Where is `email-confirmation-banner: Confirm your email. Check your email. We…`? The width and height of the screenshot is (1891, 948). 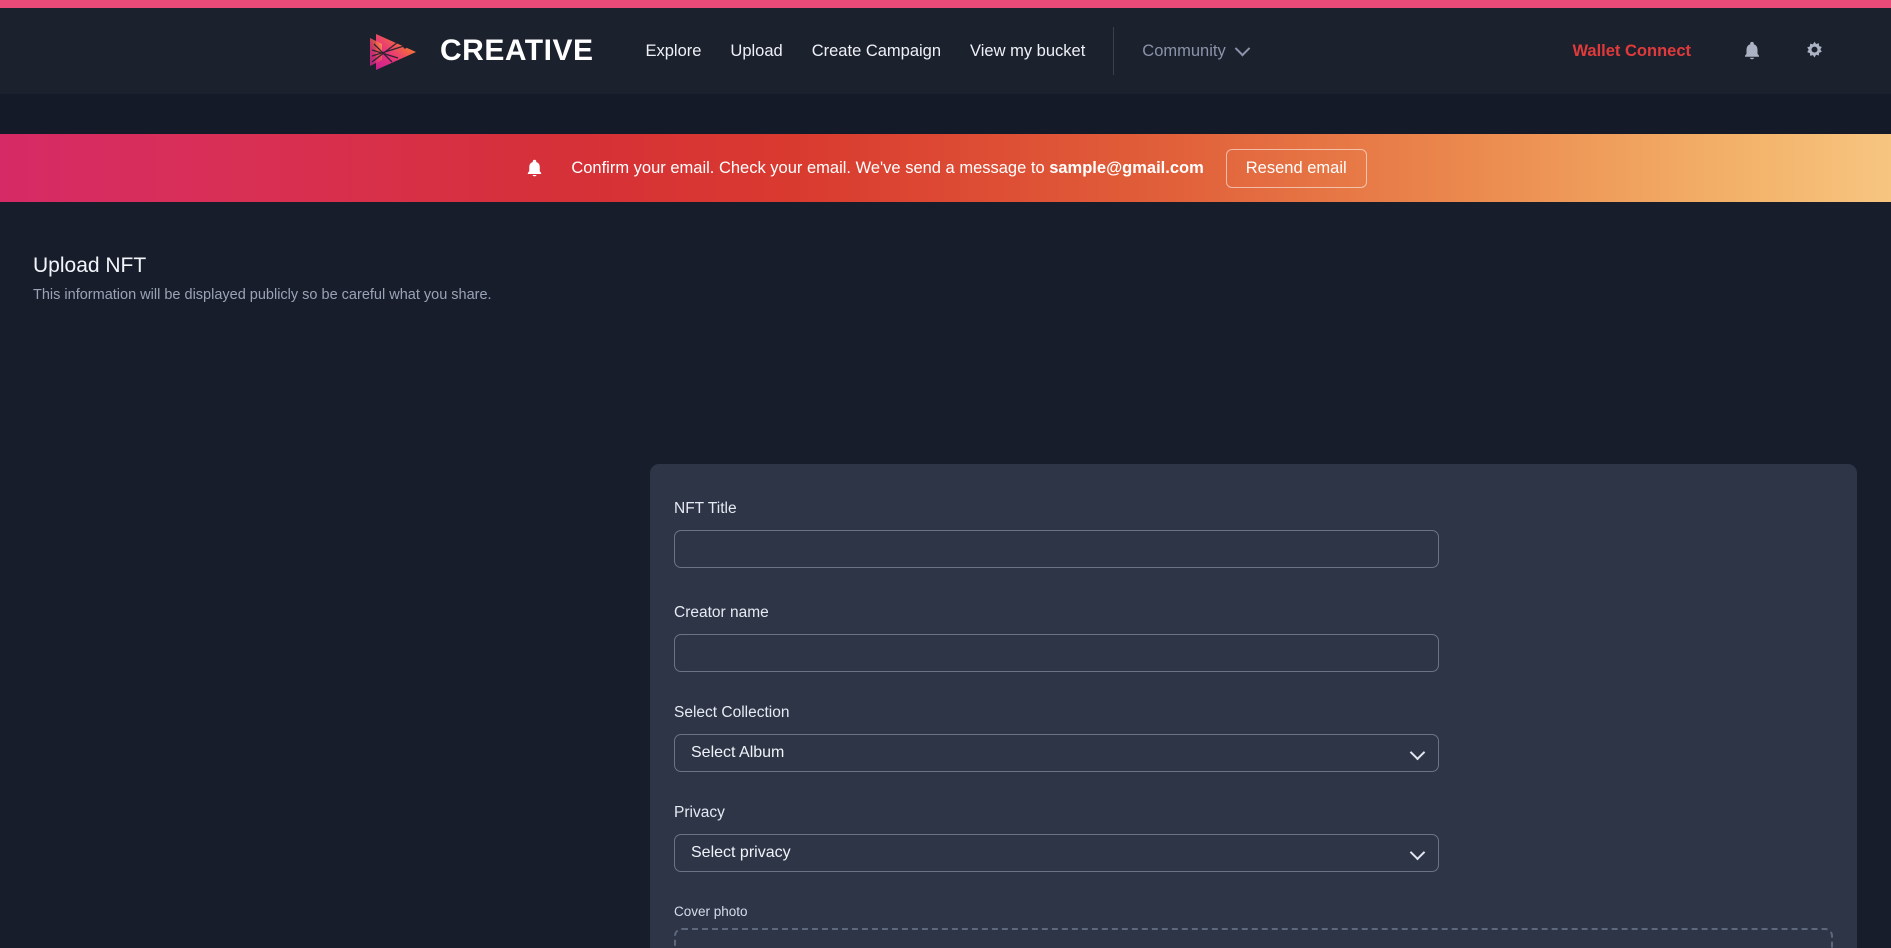
email-confirmation-banner: Confirm your email. Check your email. We… is located at coordinates (945, 168).